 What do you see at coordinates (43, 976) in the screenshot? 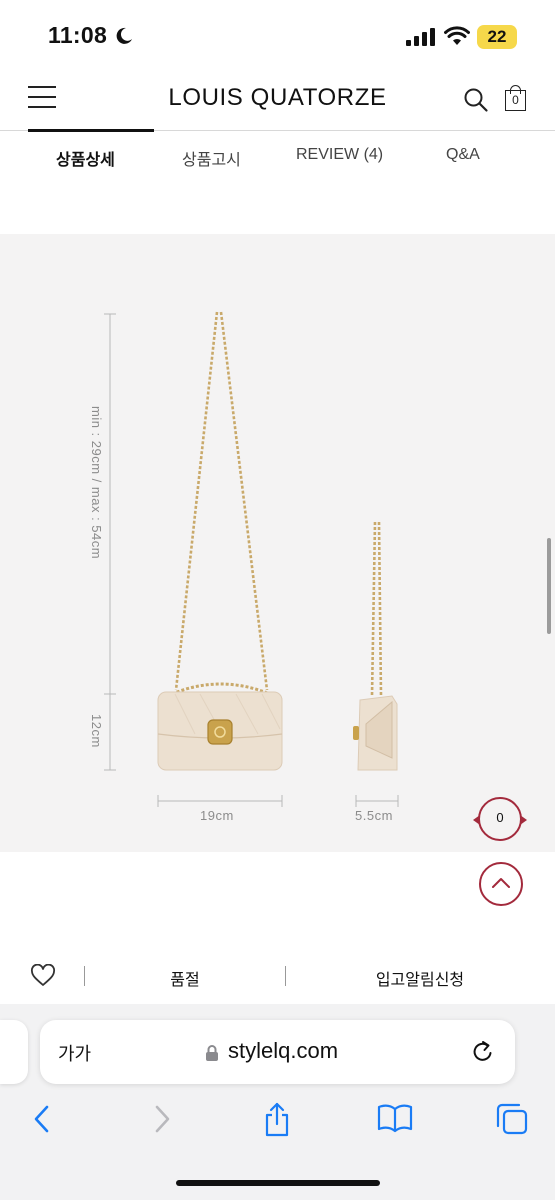
I see `heart-icon` at bounding box center [43, 976].